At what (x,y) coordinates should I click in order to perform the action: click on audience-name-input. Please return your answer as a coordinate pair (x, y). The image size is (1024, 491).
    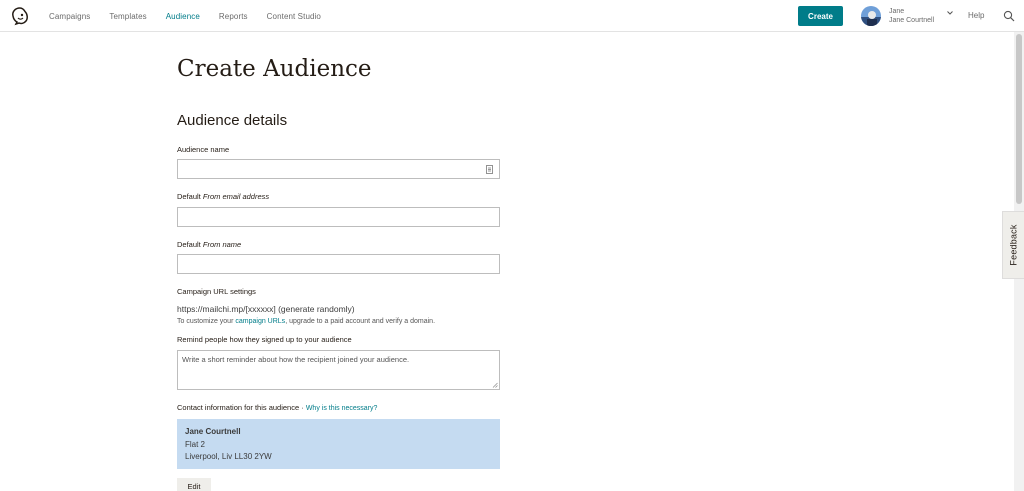
    Looking at the image, I should click on (338, 169).